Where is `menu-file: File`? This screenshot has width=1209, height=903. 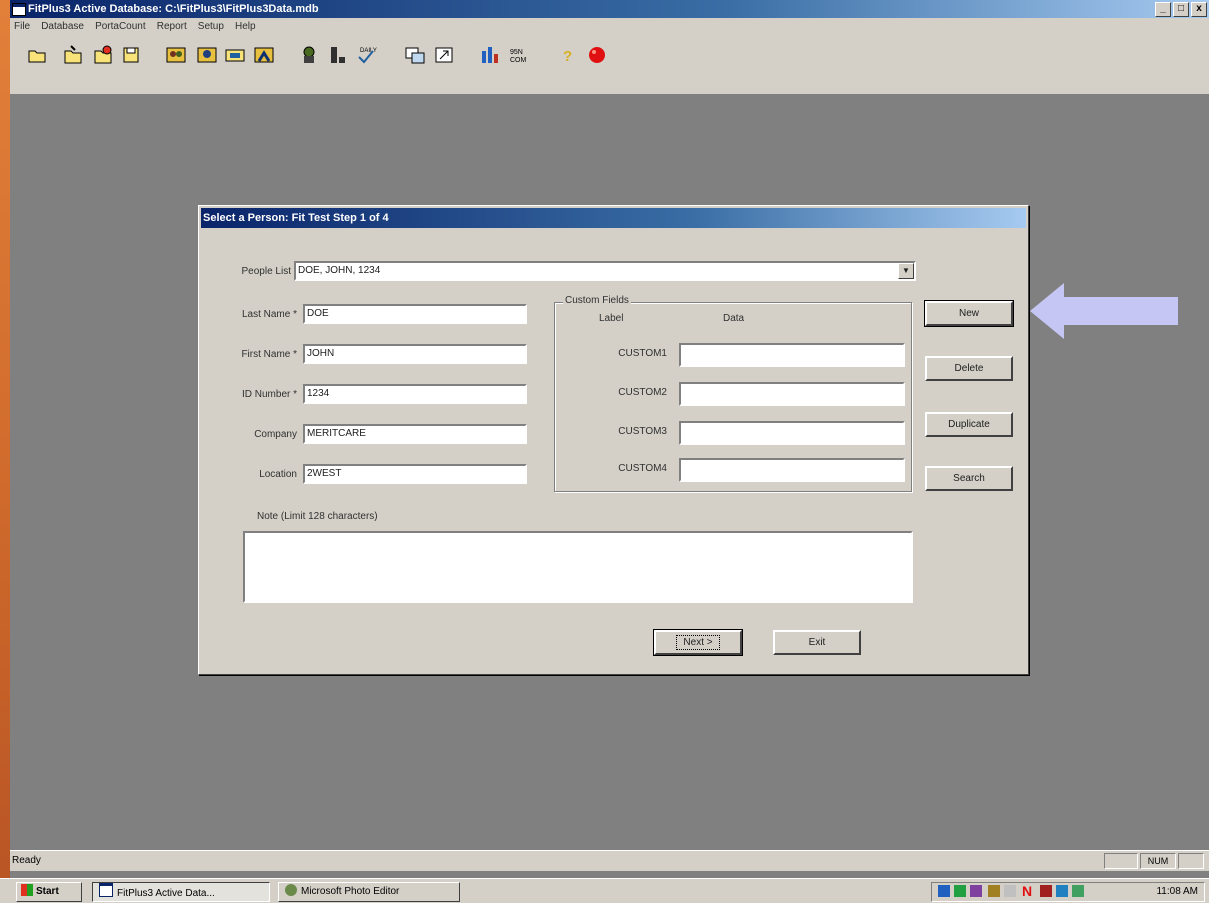
menu-file: File is located at coordinates (22, 27).